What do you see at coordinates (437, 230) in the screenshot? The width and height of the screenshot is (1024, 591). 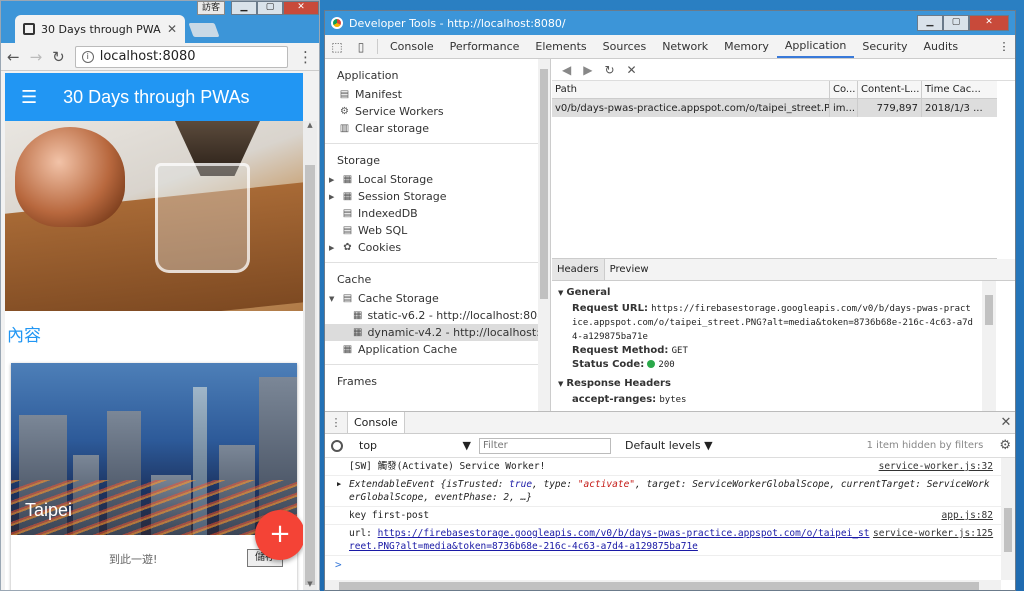 I see `sidebar-item-web-sql: ▤ Web SQL` at bounding box center [437, 230].